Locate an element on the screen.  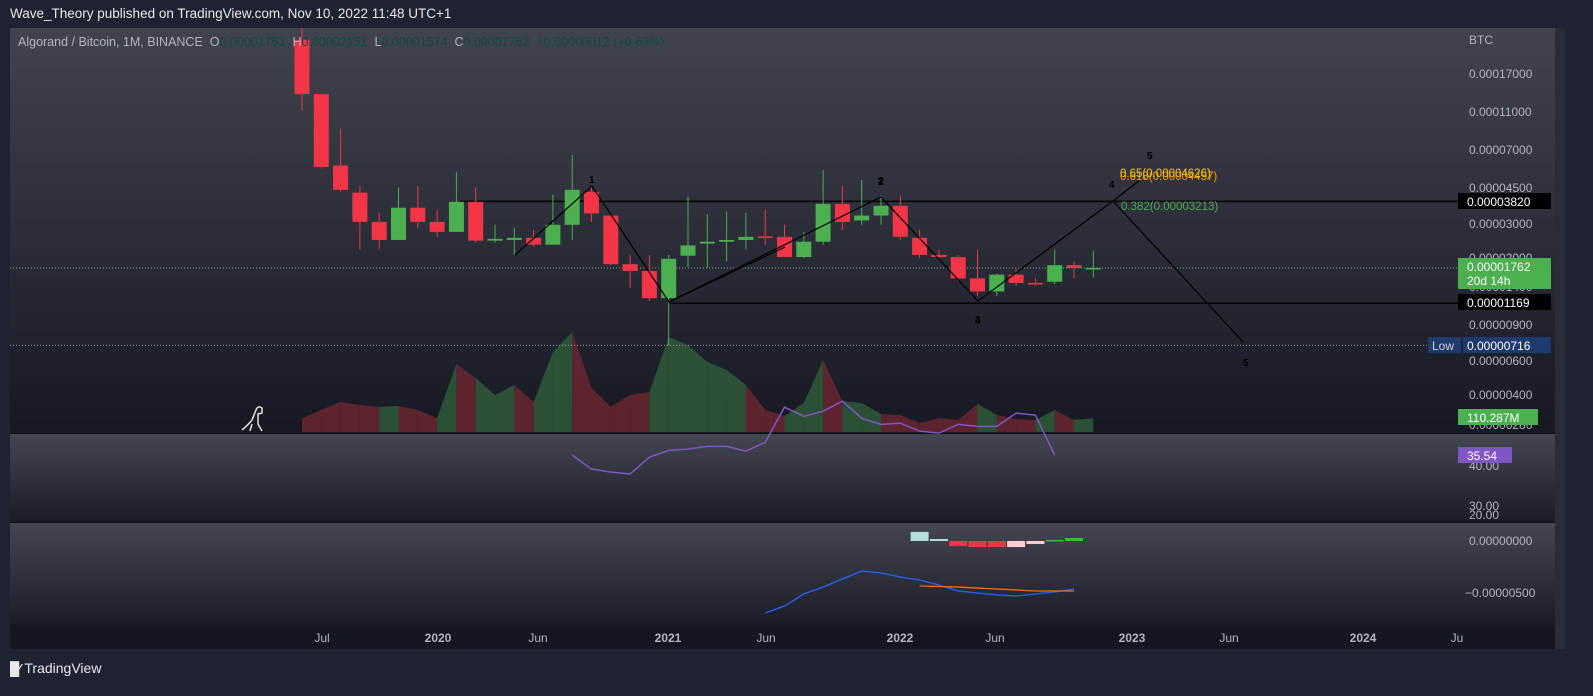
open-value: 0.00001751 is located at coordinates (252, 42).